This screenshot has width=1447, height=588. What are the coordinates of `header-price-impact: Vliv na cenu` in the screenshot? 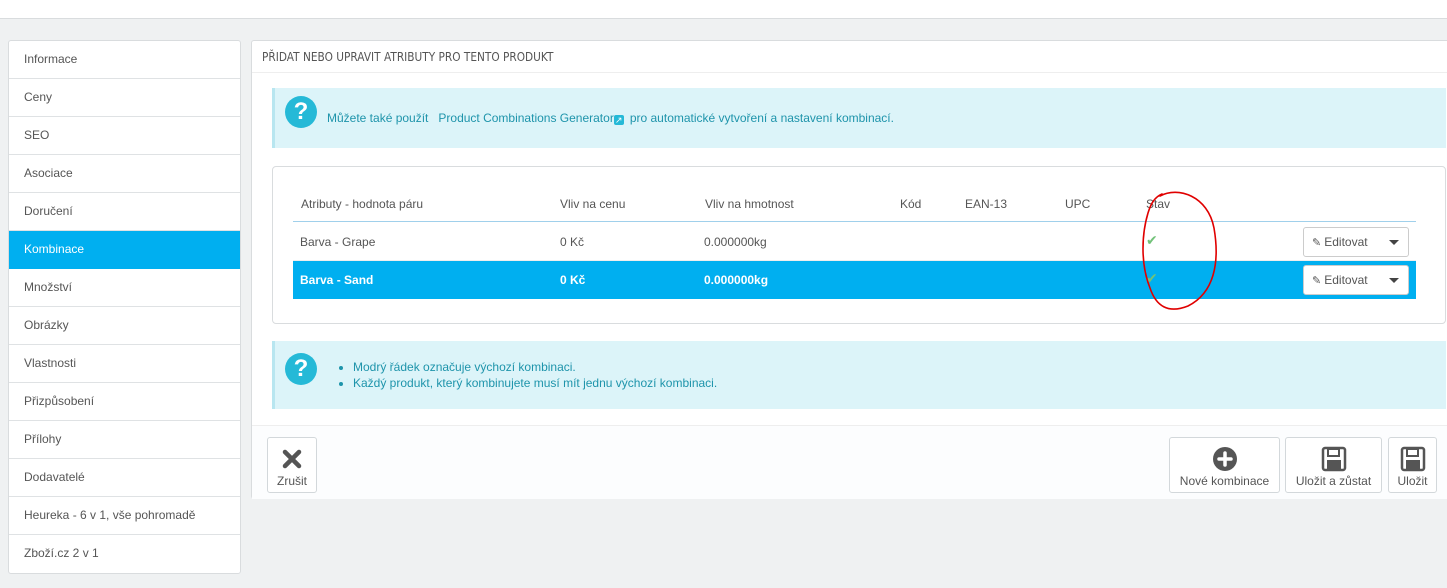 It's located at (593, 204).